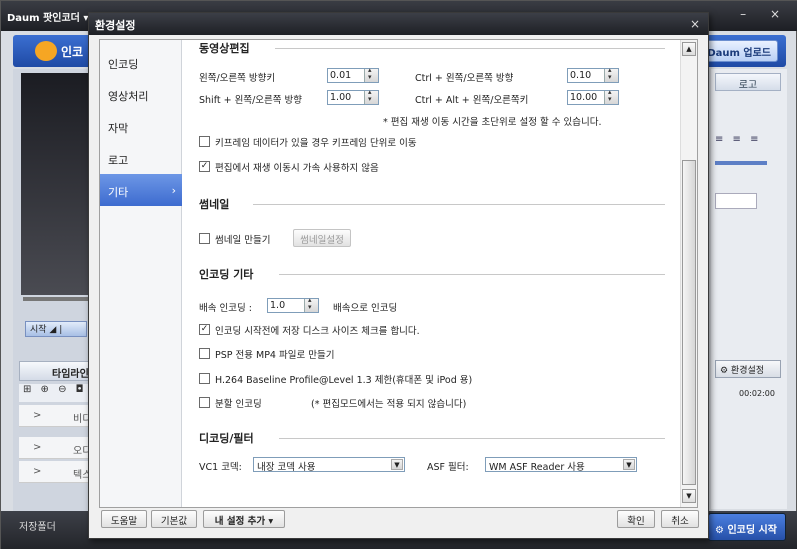 This screenshot has height=549, width=797. What do you see at coordinates (141, 62) in the screenshot?
I see `nav-item-encoding: 인코딩` at bounding box center [141, 62].